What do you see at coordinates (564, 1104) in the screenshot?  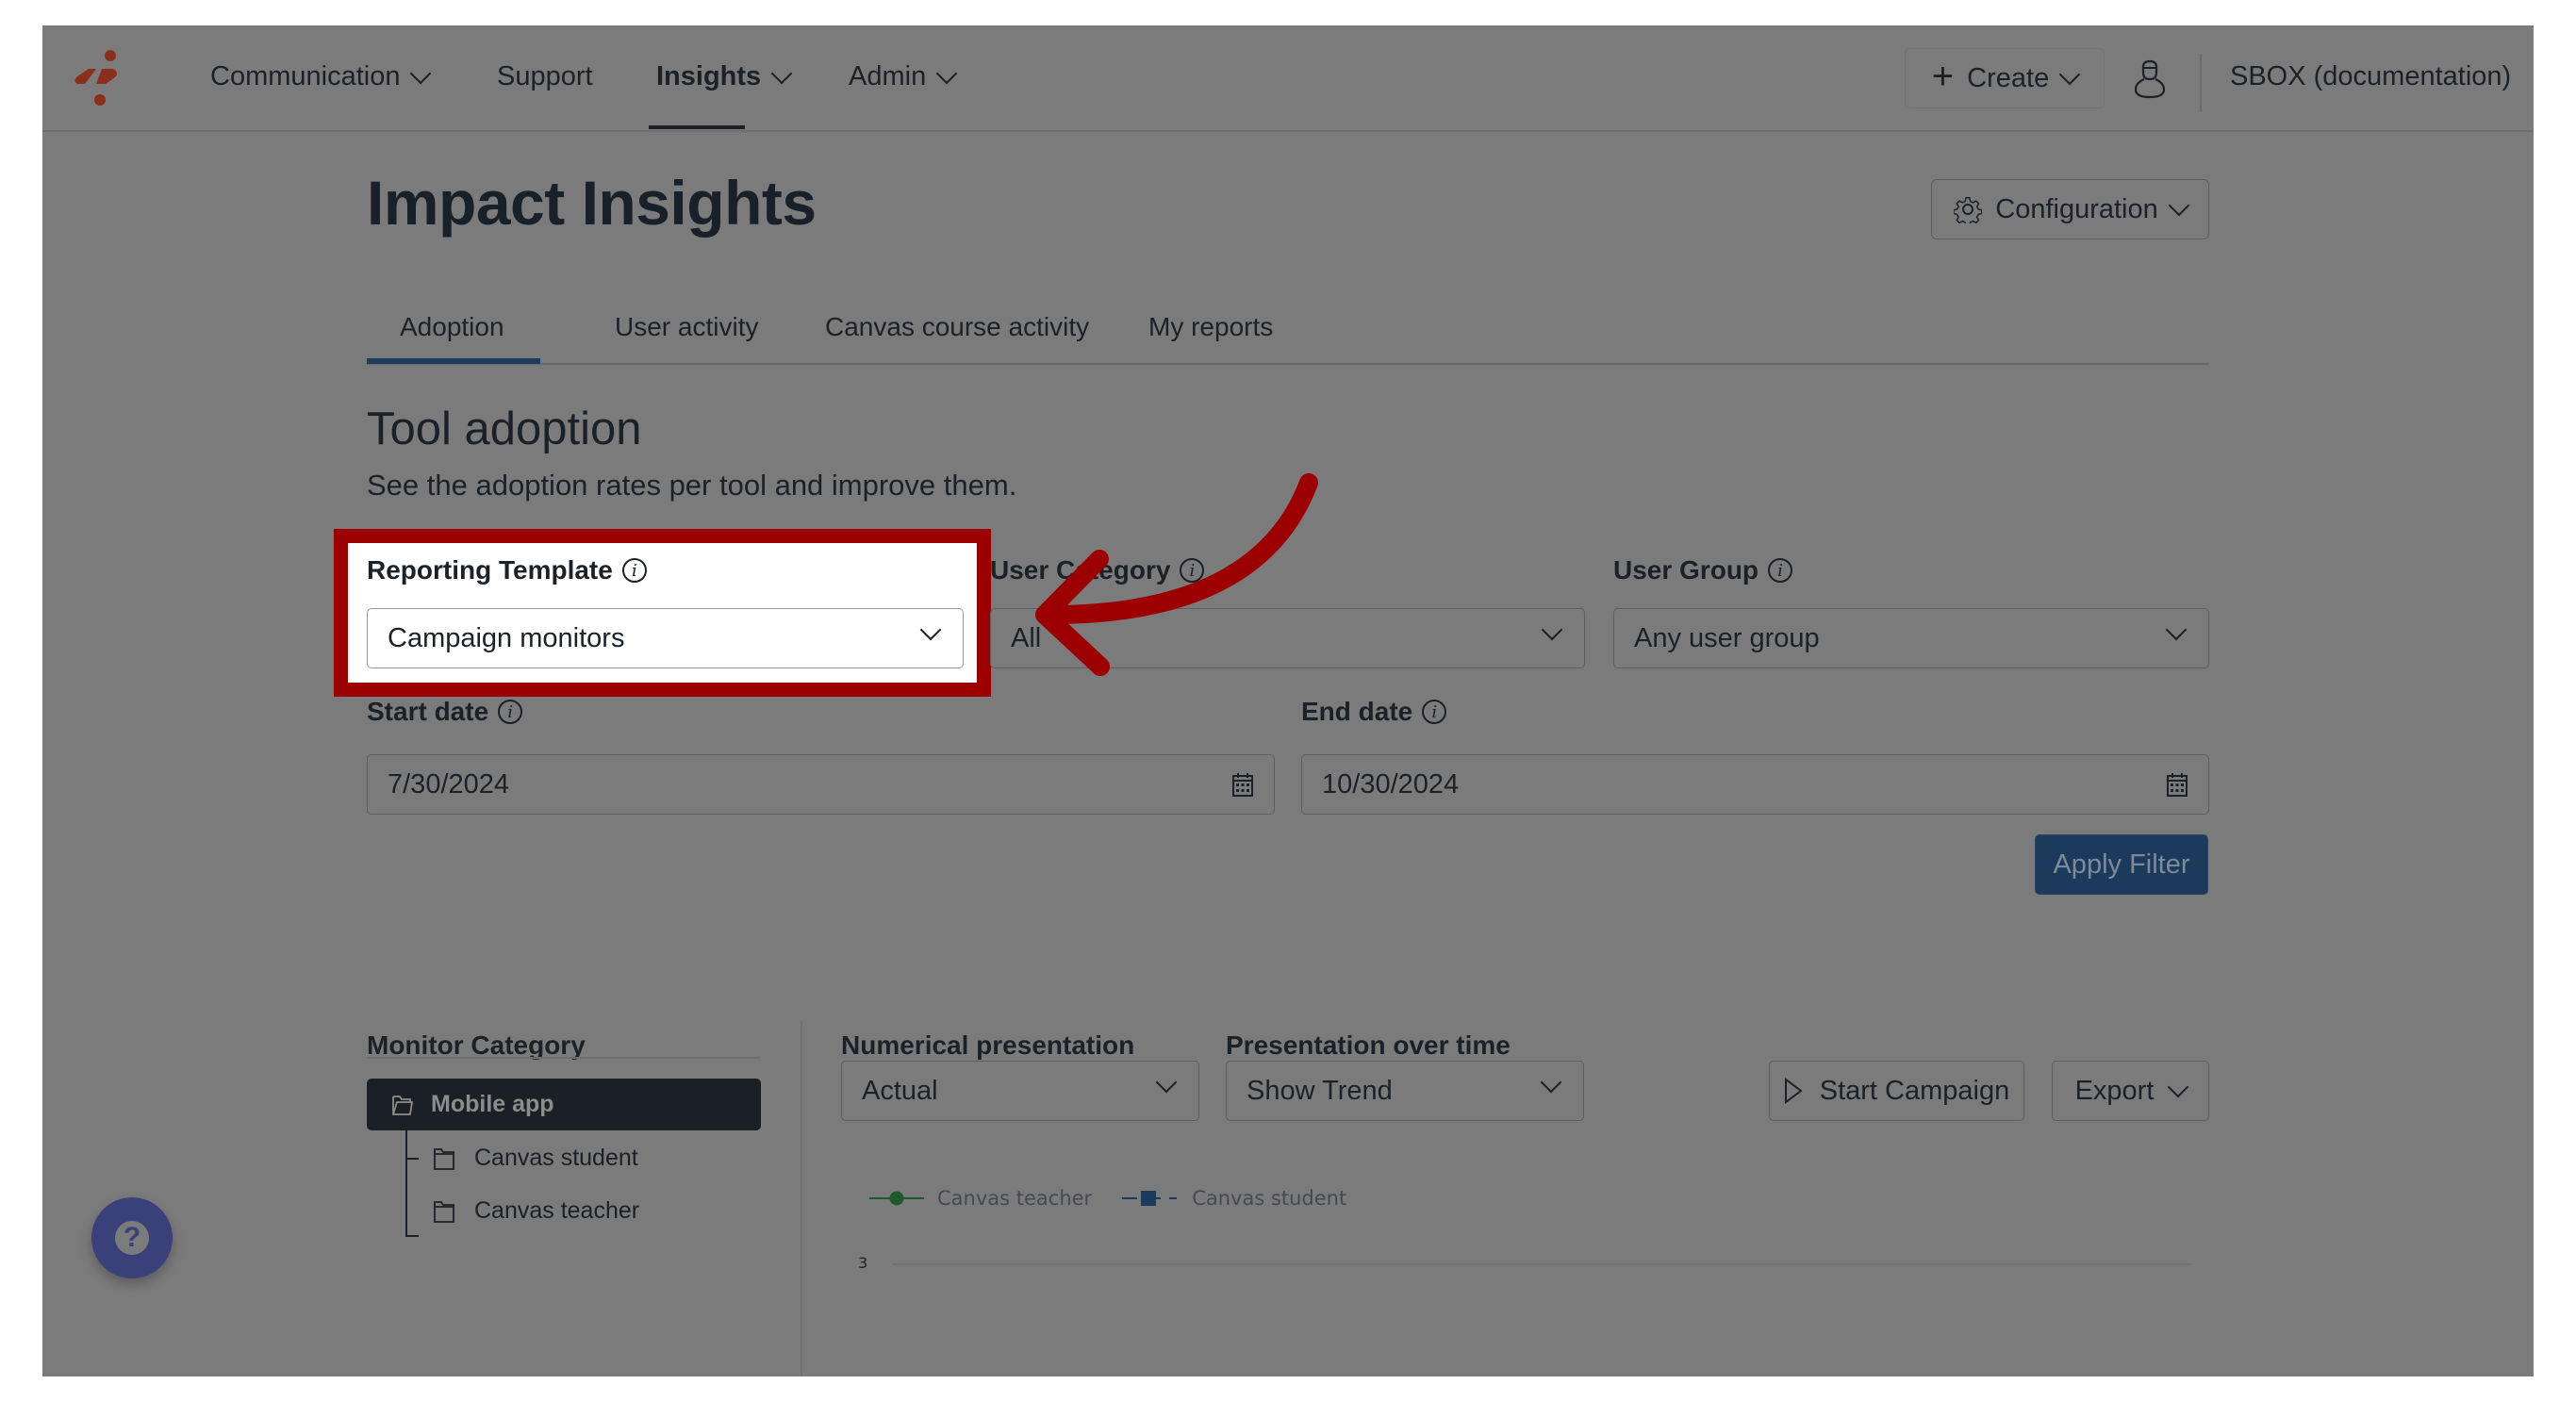 I see `tree-item-mobile-app: Mobile app` at bounding box center [564, 1104].